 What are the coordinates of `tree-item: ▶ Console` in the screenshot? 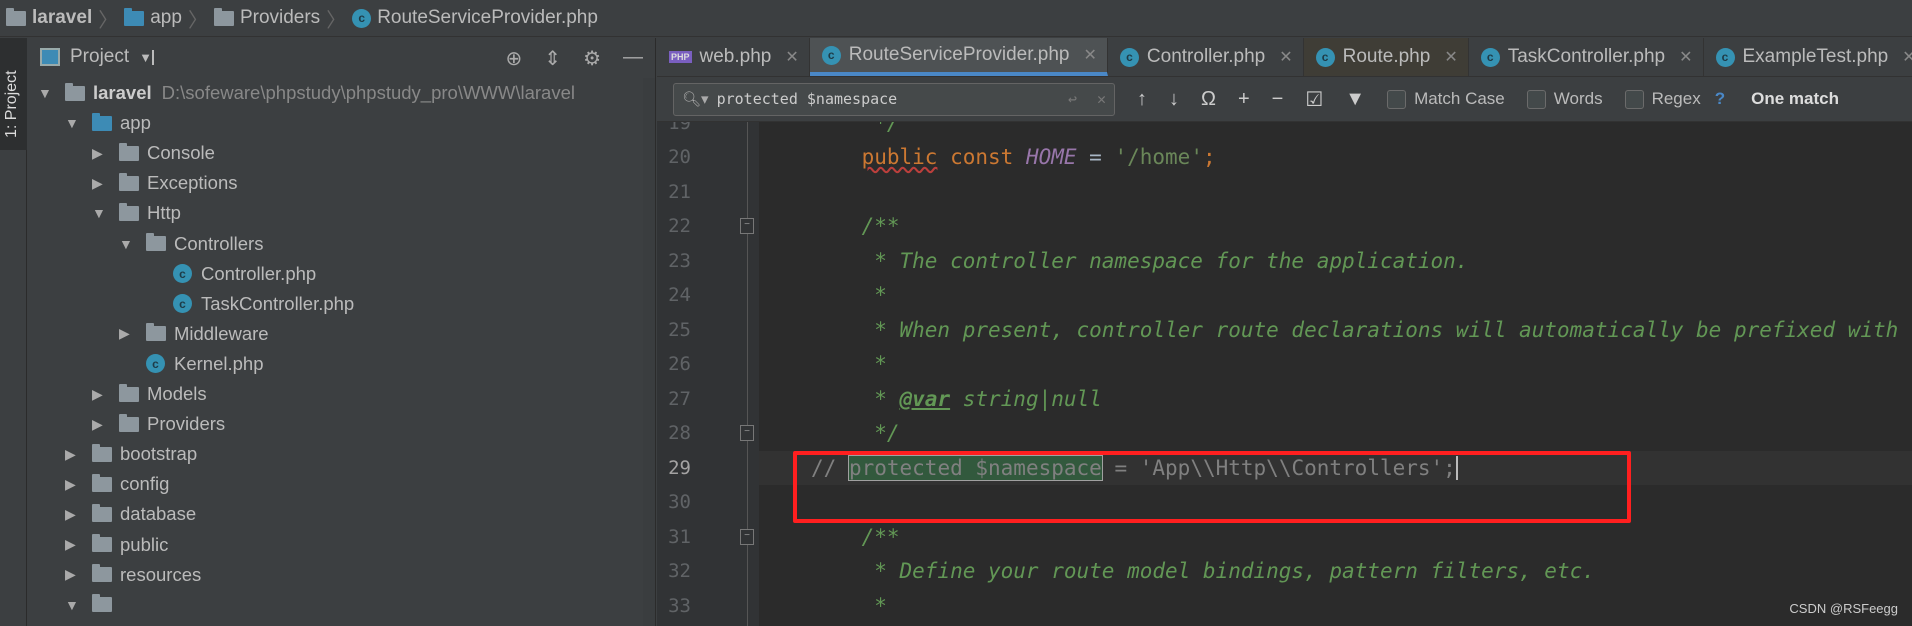 It's located at (153, 153).